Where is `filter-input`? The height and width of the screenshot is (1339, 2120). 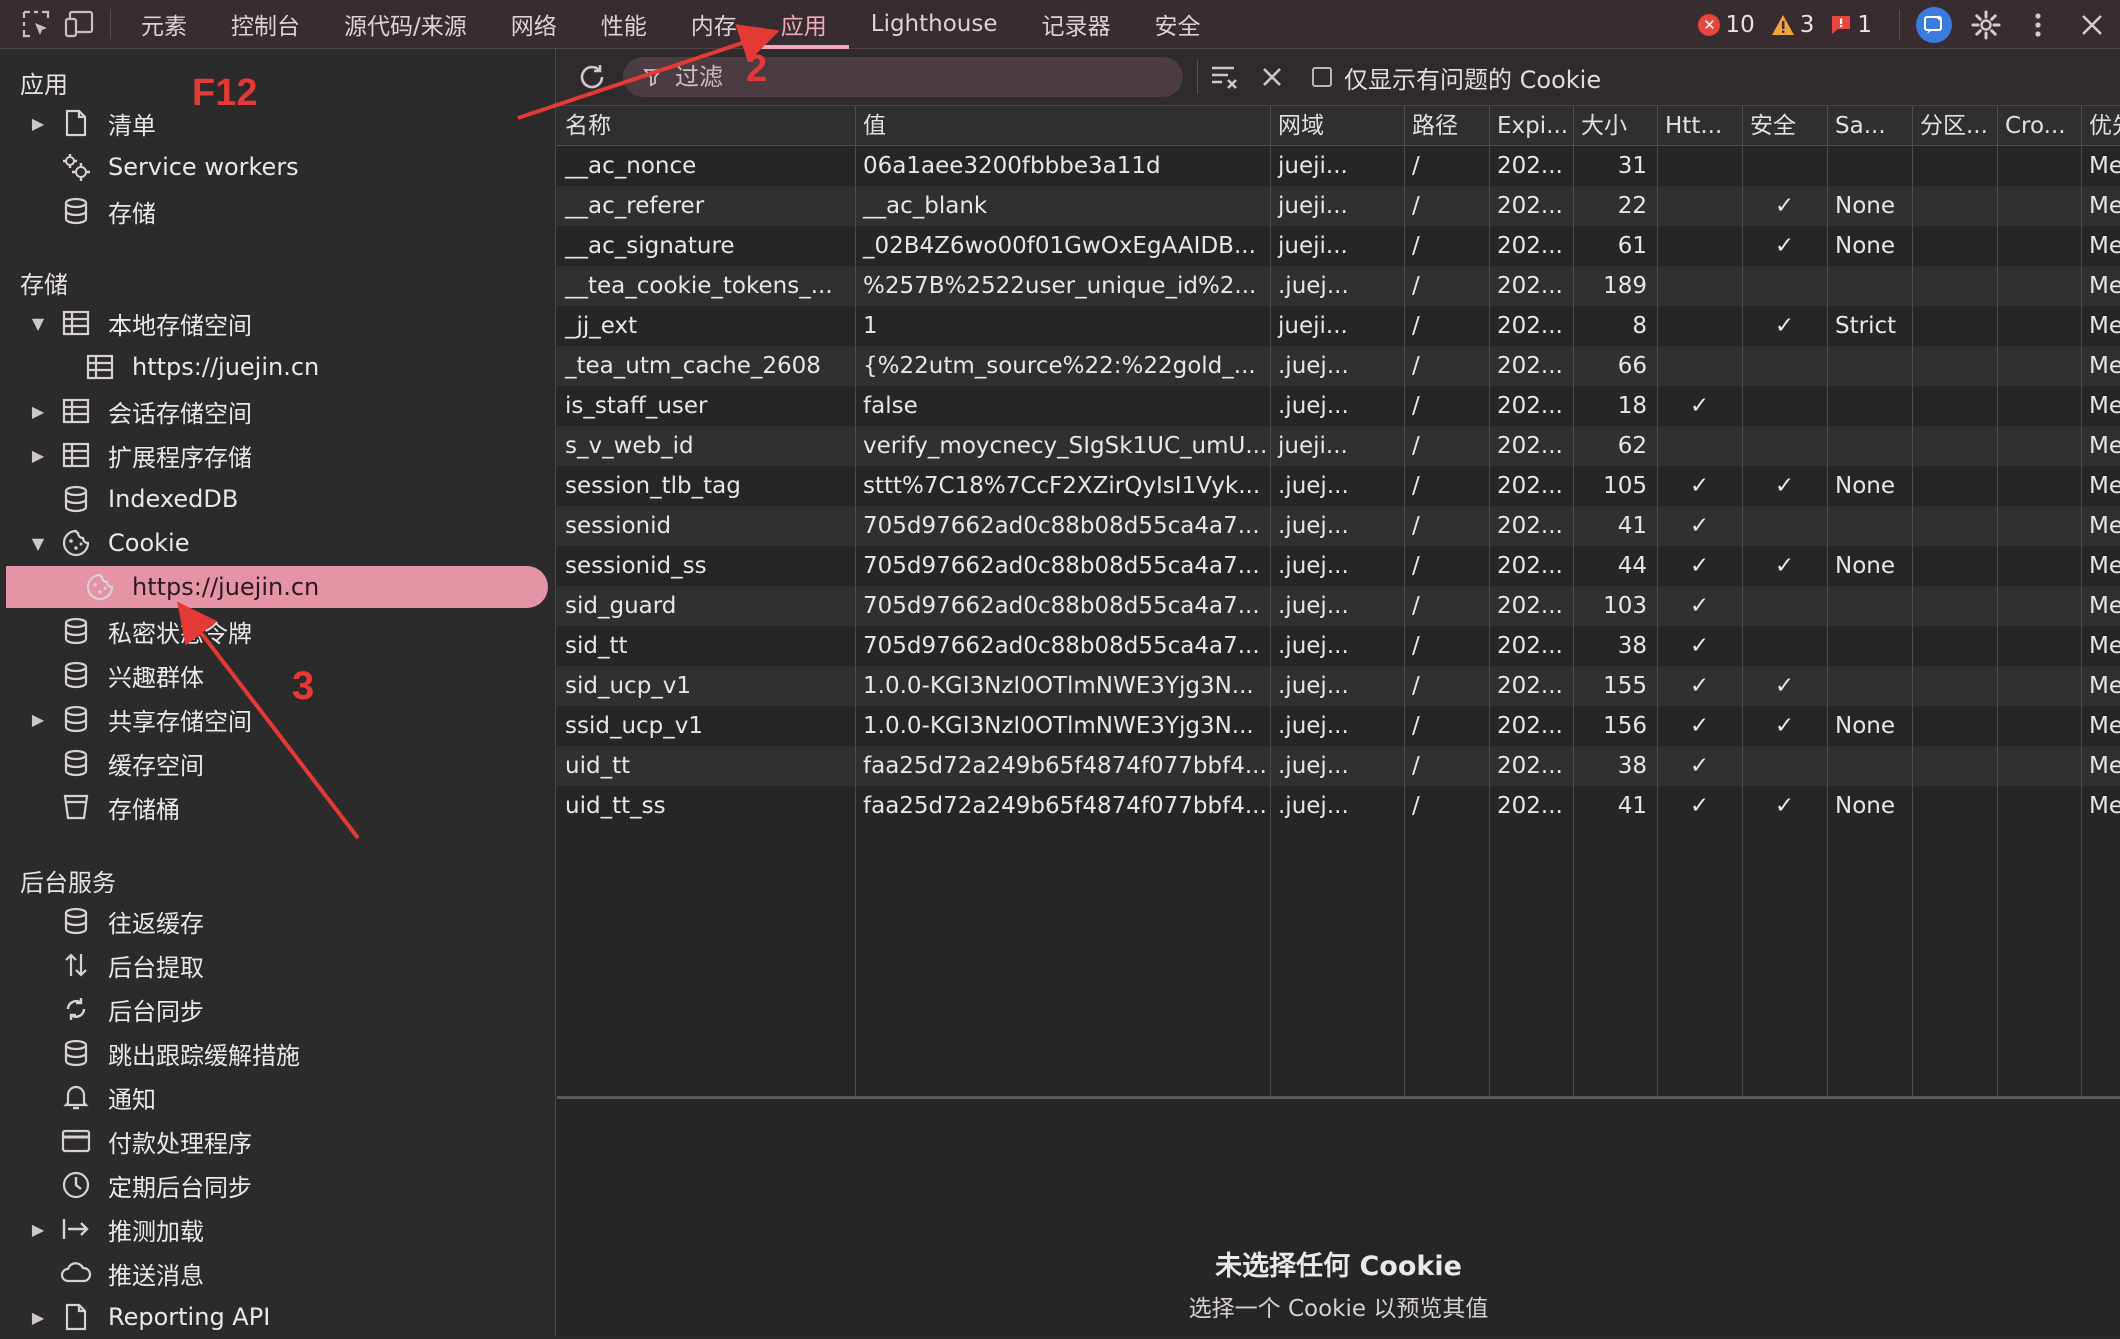
filter-input is located at coordinates (905, 77).